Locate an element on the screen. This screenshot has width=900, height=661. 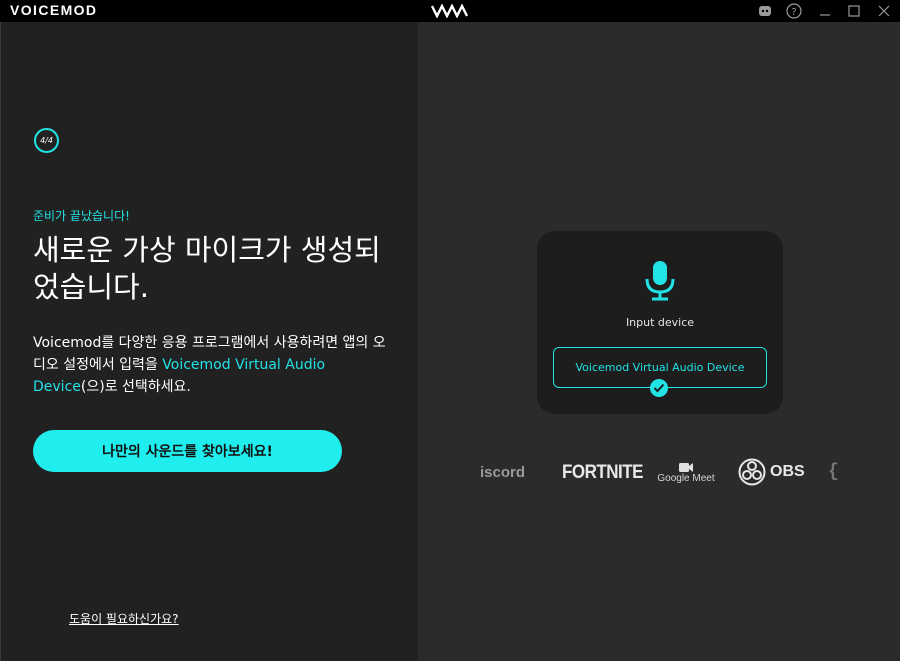
maximize-icon is located at coordinates (854, 11).